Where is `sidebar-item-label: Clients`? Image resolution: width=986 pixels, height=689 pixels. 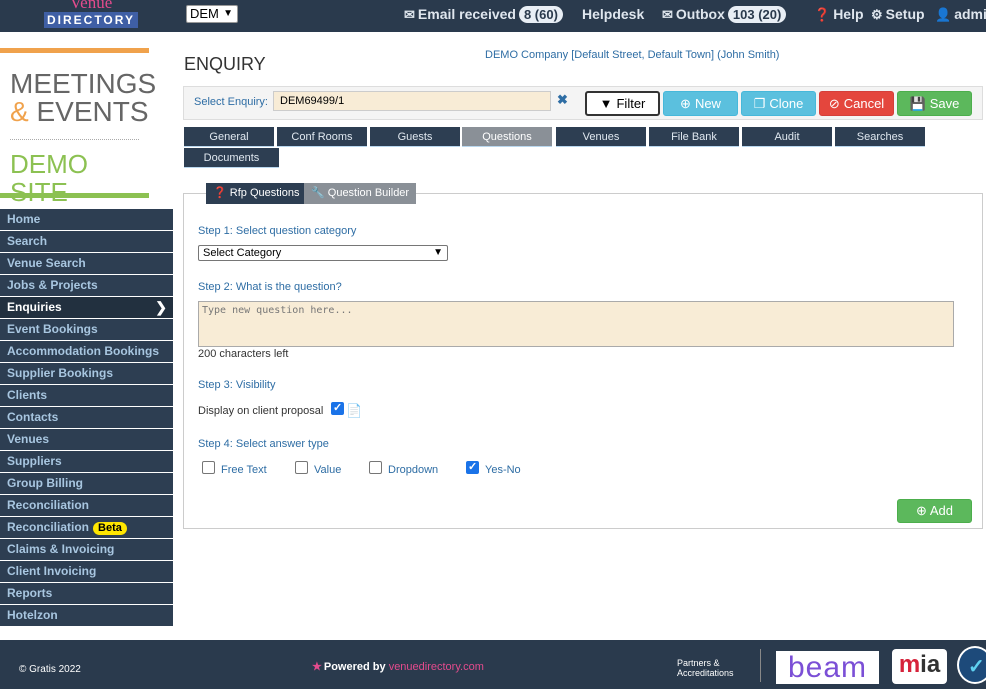 sidebar-item-label: Clients is located at coordinates (27, 395).